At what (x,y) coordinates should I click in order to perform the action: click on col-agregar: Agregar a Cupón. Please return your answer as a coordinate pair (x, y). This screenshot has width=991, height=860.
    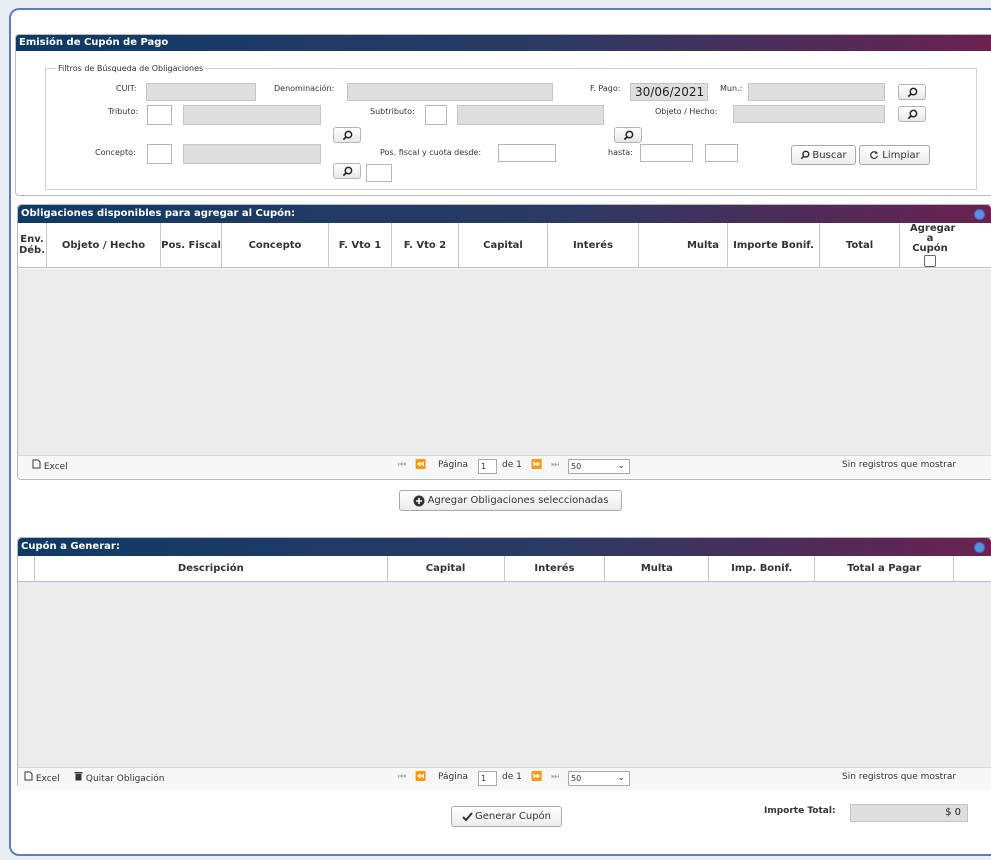
    Looking at the image, I should click on (930, 245).